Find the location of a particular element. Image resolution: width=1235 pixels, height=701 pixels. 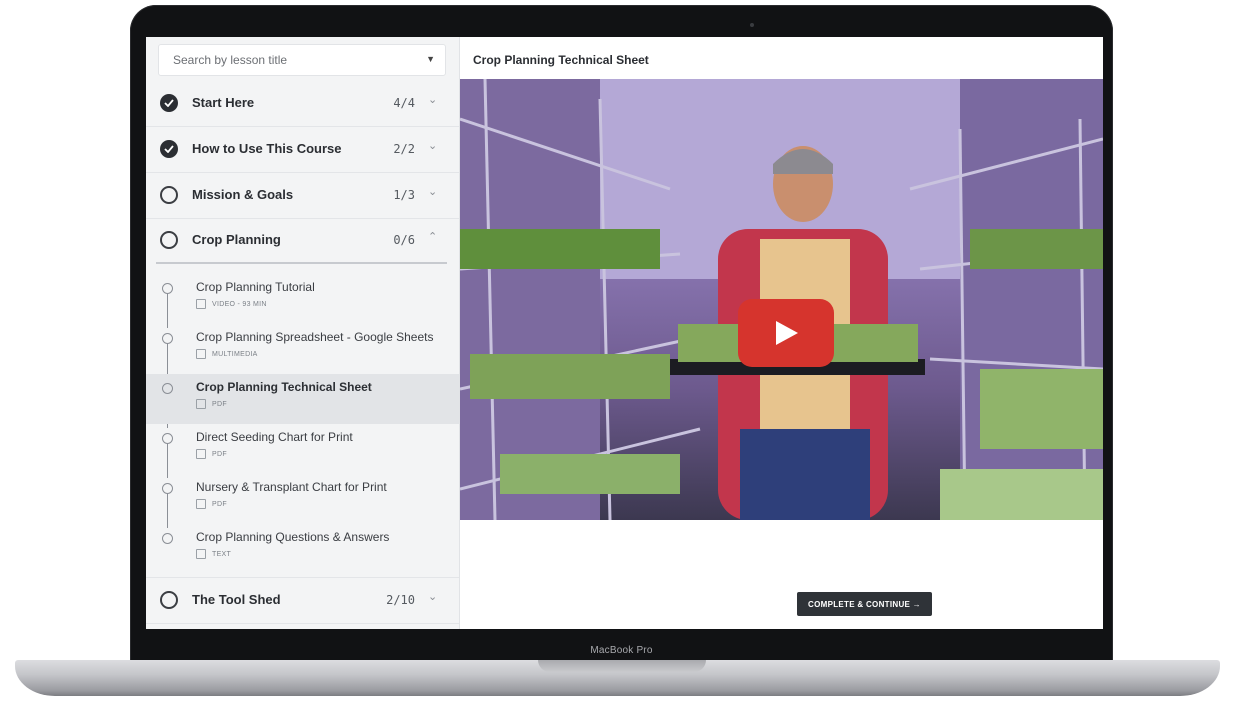

lesson-meta: VIDEO - 93 MIN is located at coordinates (239, 304).